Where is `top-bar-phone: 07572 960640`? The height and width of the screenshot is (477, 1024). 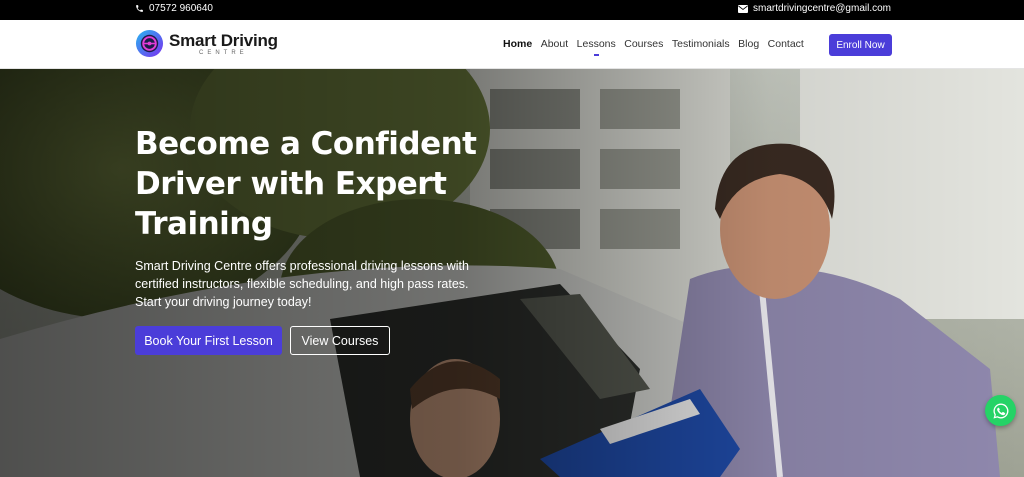 top-bar-phone: 07572 960640 is located at coordinates (174, 8).